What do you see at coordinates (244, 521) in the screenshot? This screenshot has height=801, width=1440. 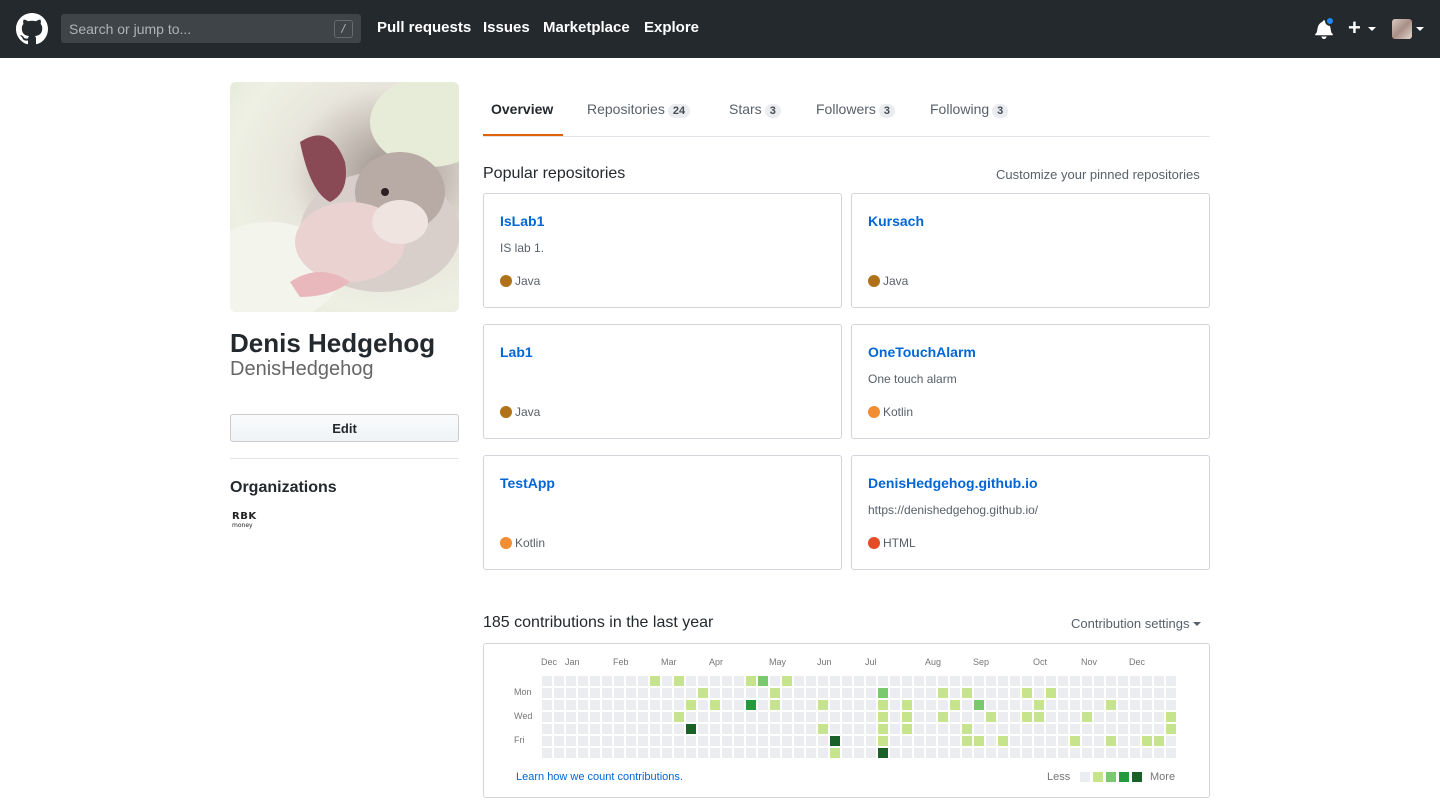 I see `org-rbk-money-logo: RBK money` at bounding box center [244, 521].